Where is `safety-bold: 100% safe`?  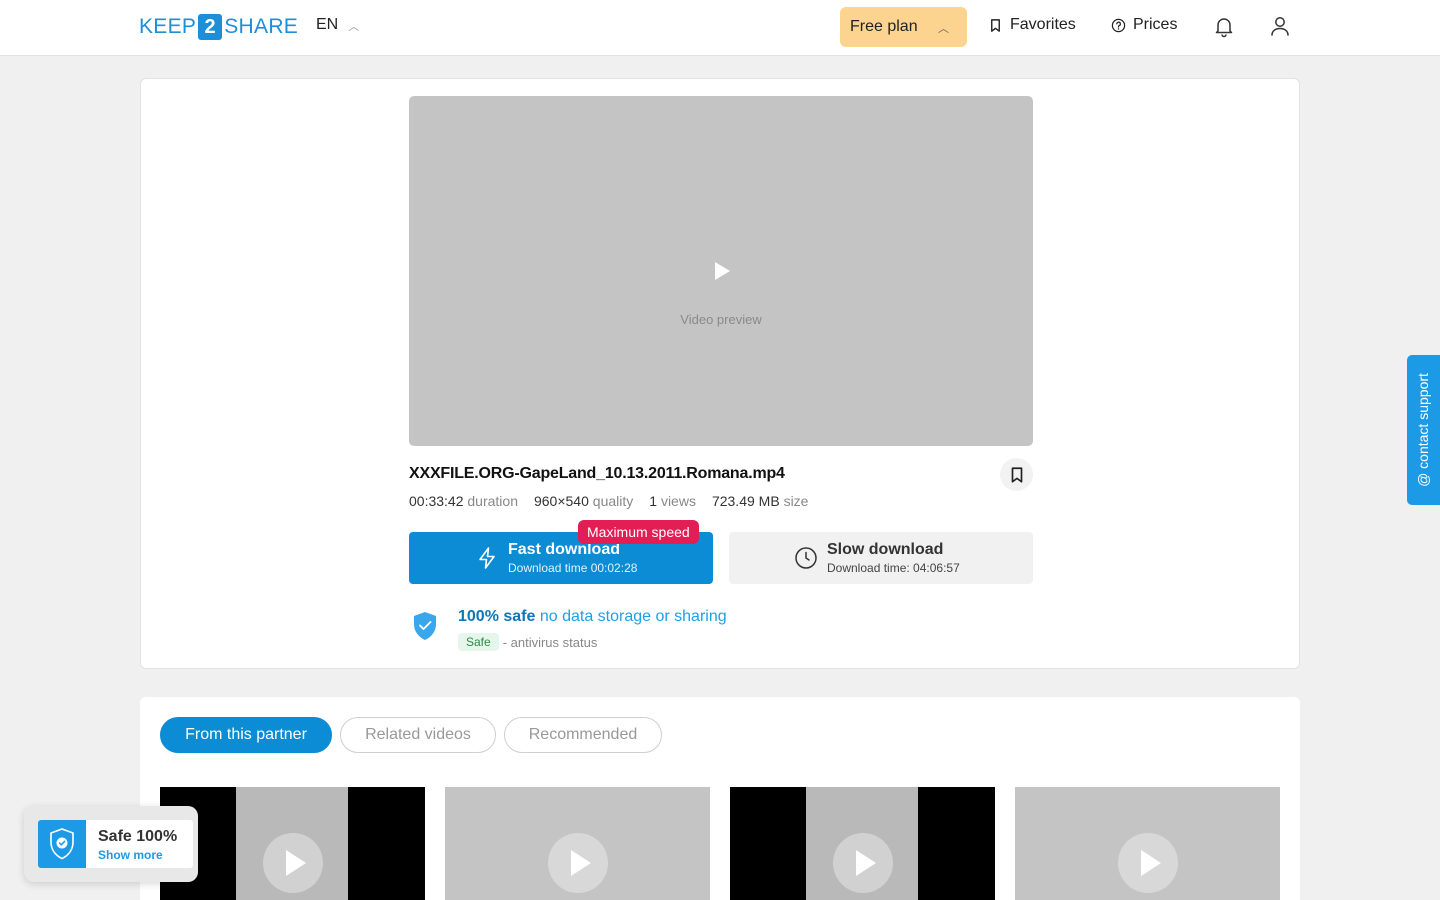 safety-bold: 100% safe is located at coordinates (497, 616).